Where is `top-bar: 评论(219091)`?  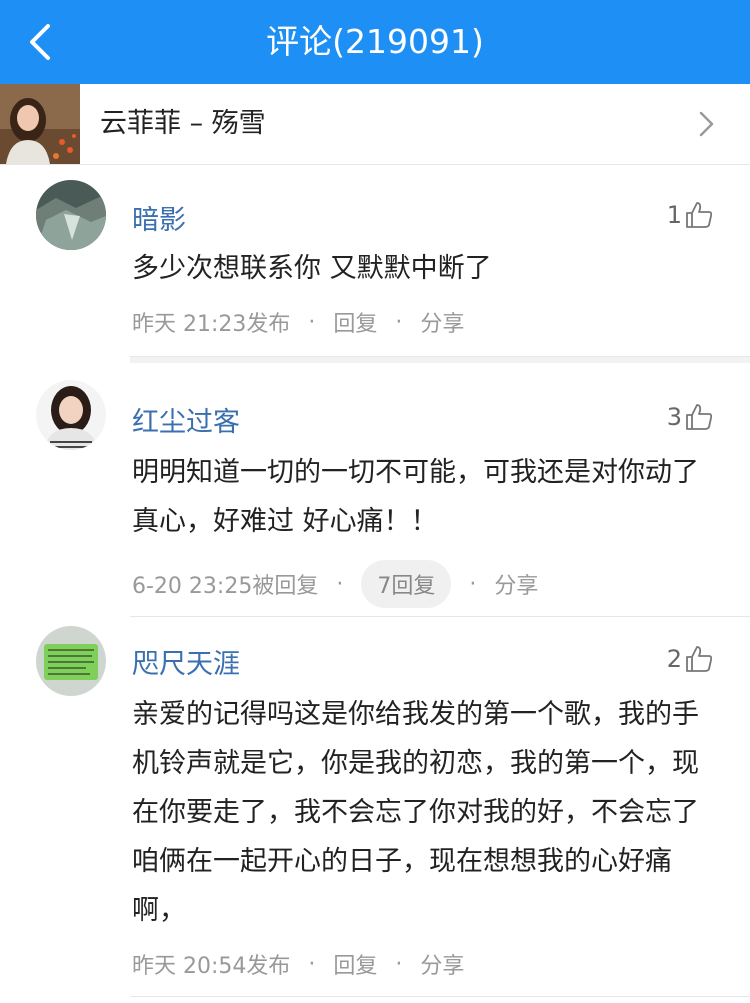
top-bar: 评论(219091) is located at coordinates (375, 42).